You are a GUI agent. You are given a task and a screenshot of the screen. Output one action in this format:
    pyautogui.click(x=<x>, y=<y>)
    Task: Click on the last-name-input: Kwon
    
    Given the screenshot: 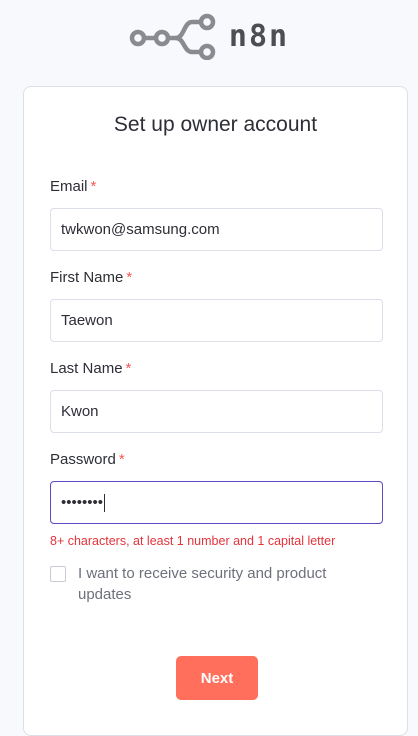 What is the action you would take?
    pyautogui.click(x=216, y=411)
    